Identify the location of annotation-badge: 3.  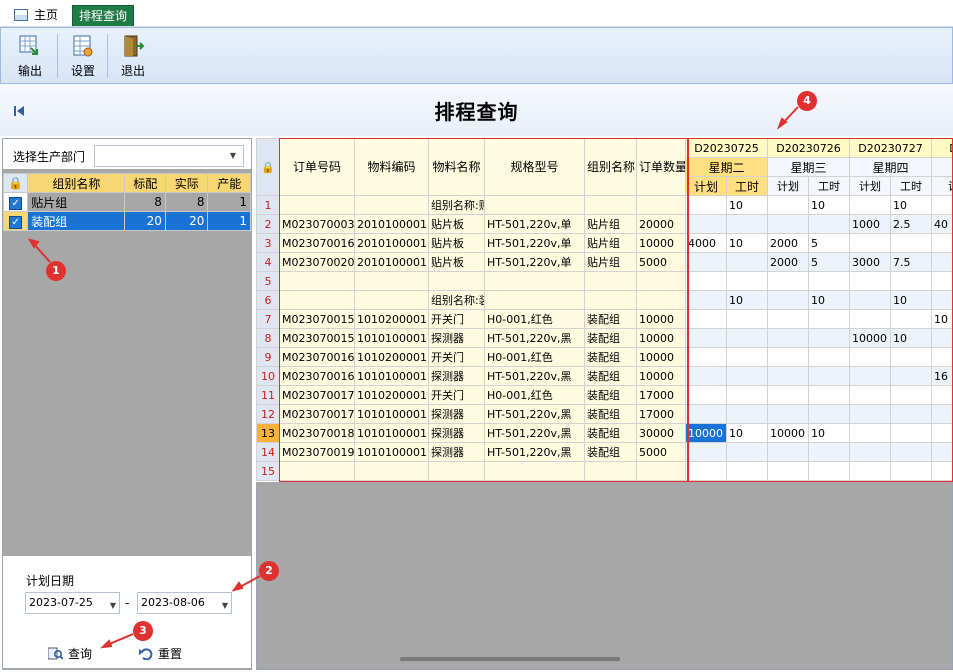
(143, 631).